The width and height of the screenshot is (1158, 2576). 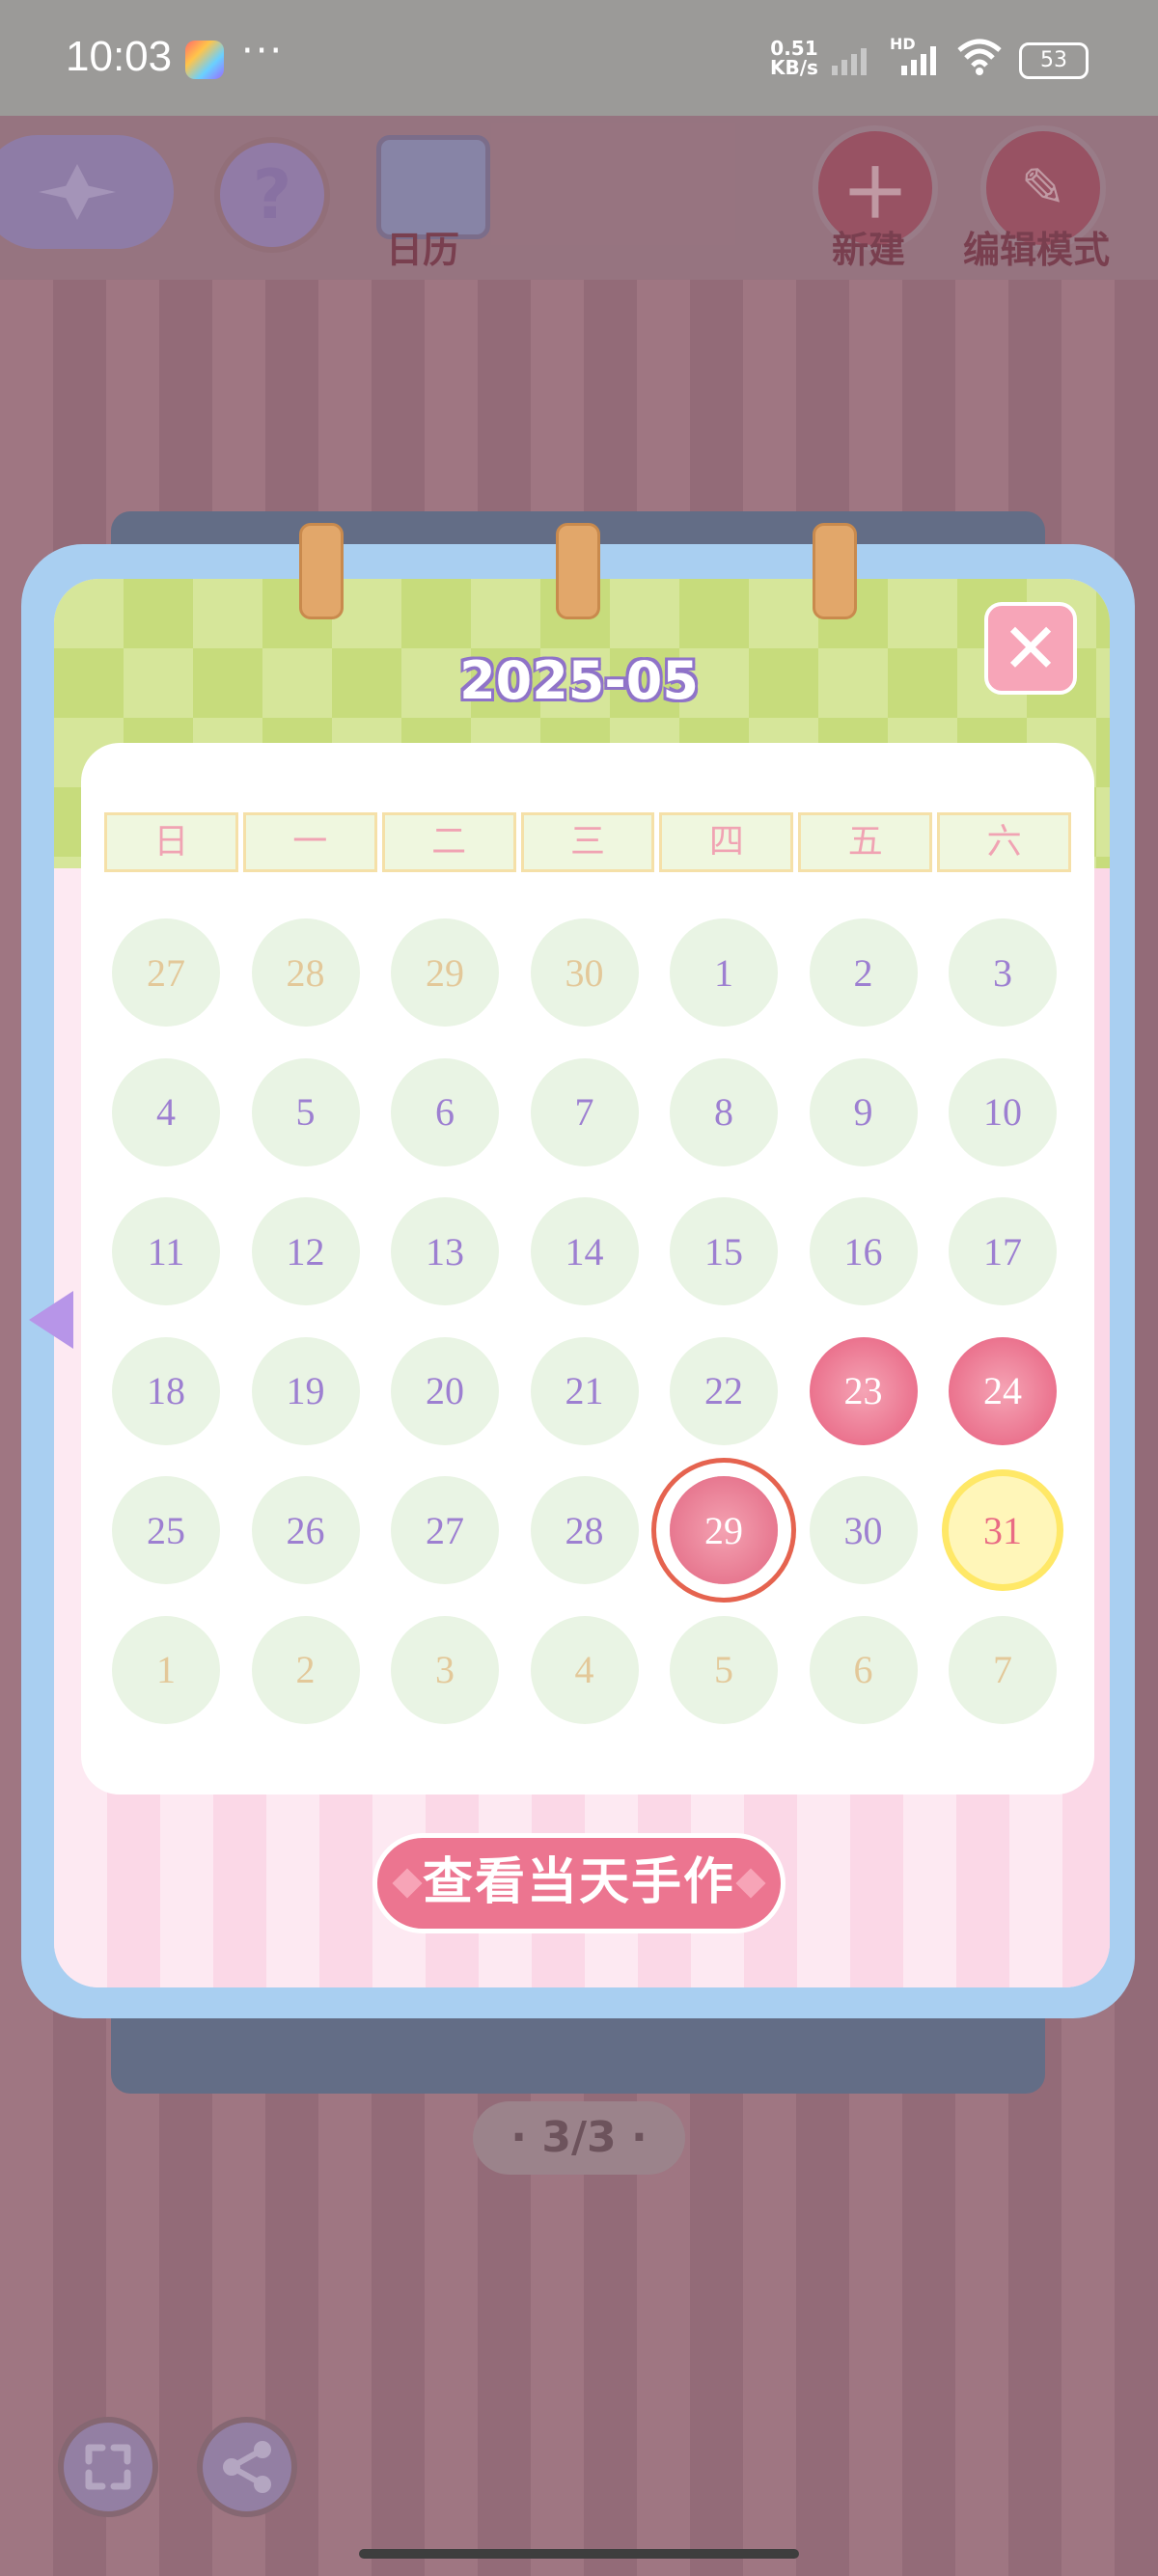 I want to click on calendar-day: 8, so click(x=724, y=1112).